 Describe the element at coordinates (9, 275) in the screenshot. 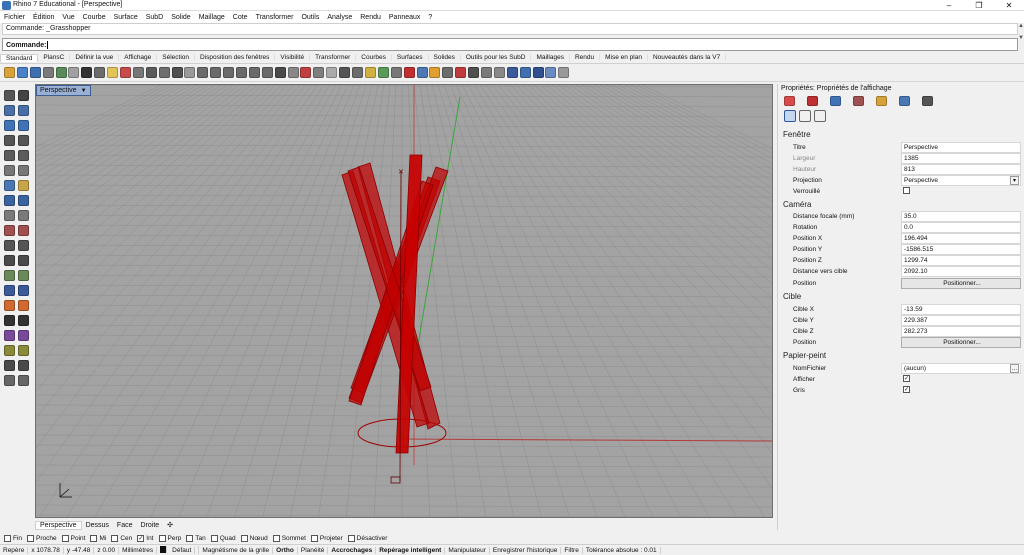

I see `move-icon` at that location.